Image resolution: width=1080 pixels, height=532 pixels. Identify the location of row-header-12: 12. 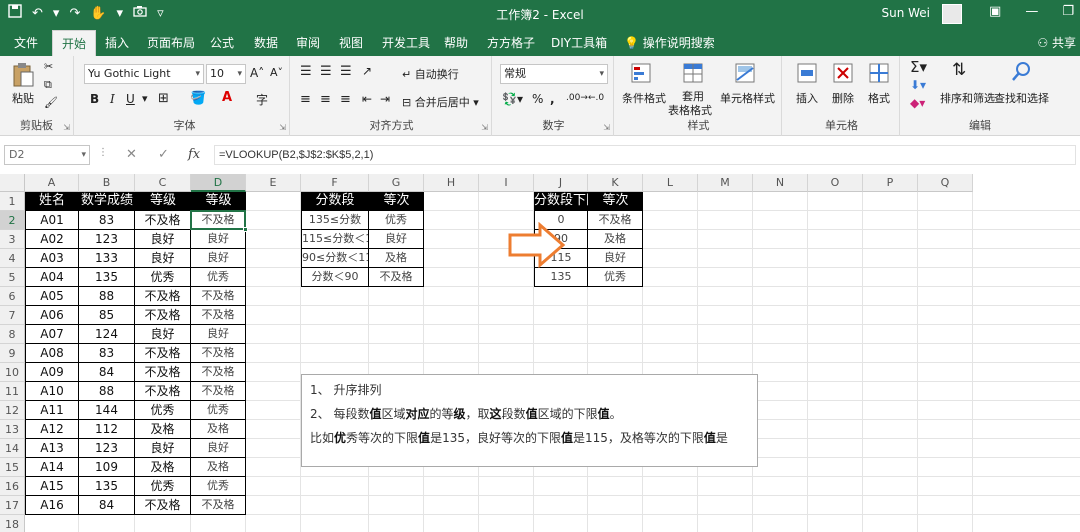
(12, 410).